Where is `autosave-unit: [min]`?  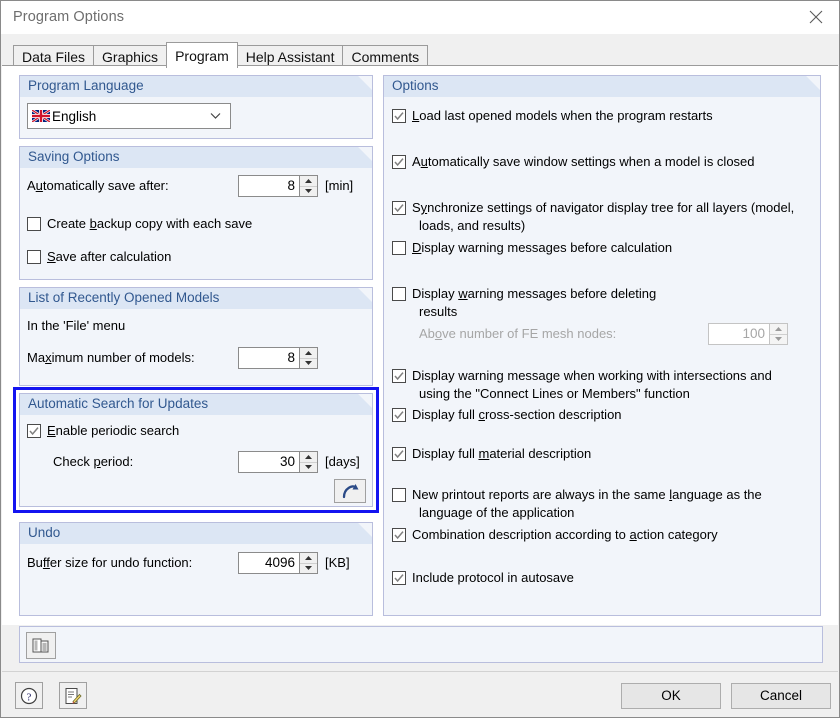 autosave-unit: [min] is located at coordinates (339, 185).